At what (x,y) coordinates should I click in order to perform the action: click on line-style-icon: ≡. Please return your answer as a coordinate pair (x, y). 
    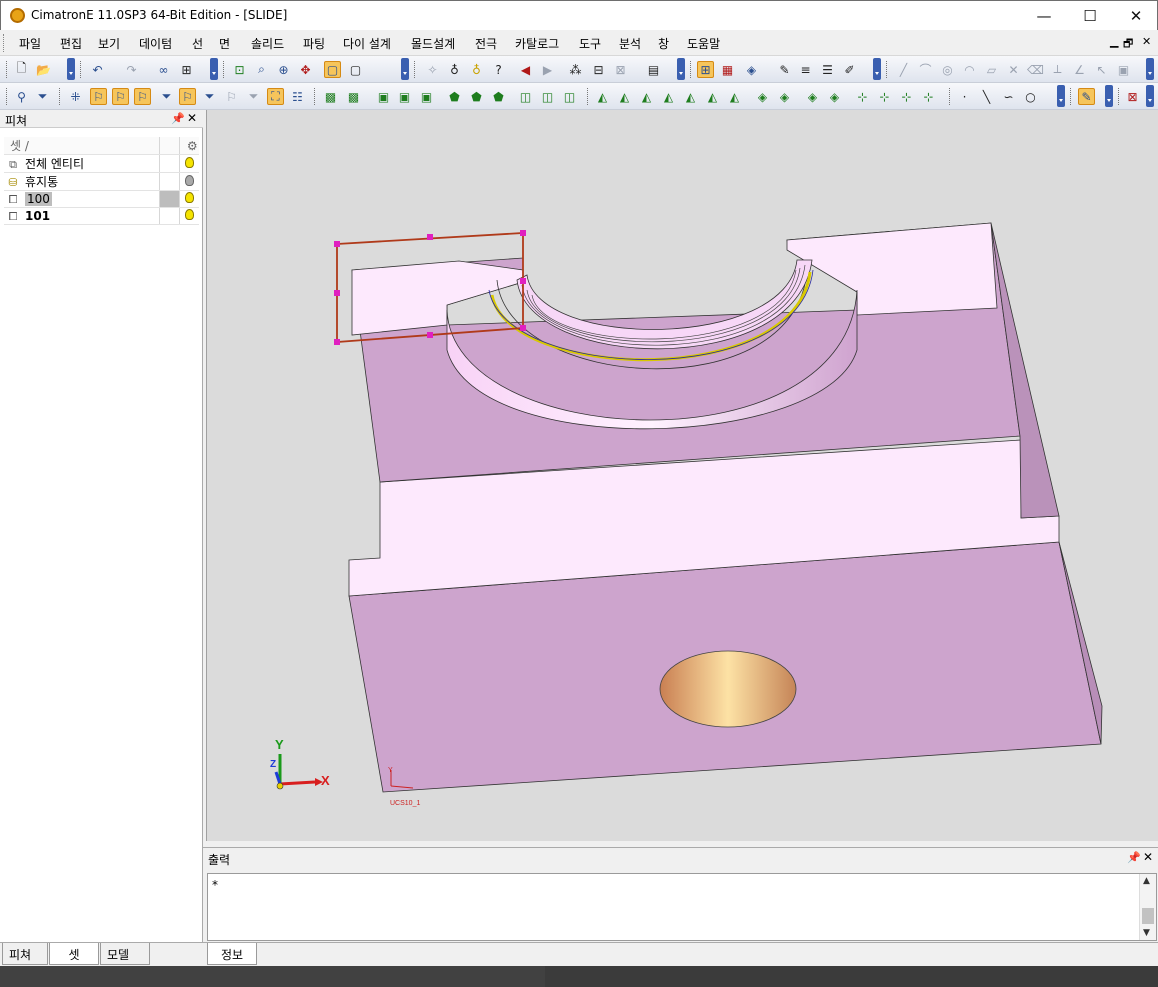
    Looking at the image, I should click on (805, 69).